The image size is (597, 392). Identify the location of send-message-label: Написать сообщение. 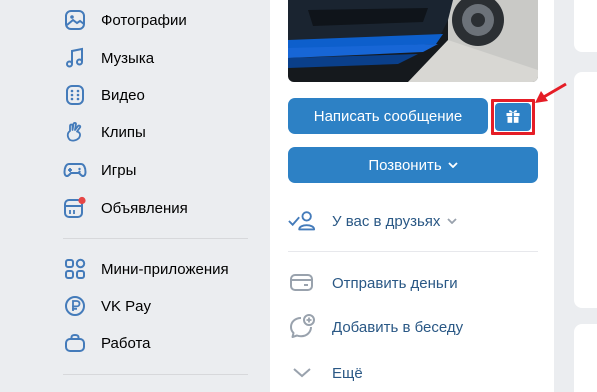
(388, 116).